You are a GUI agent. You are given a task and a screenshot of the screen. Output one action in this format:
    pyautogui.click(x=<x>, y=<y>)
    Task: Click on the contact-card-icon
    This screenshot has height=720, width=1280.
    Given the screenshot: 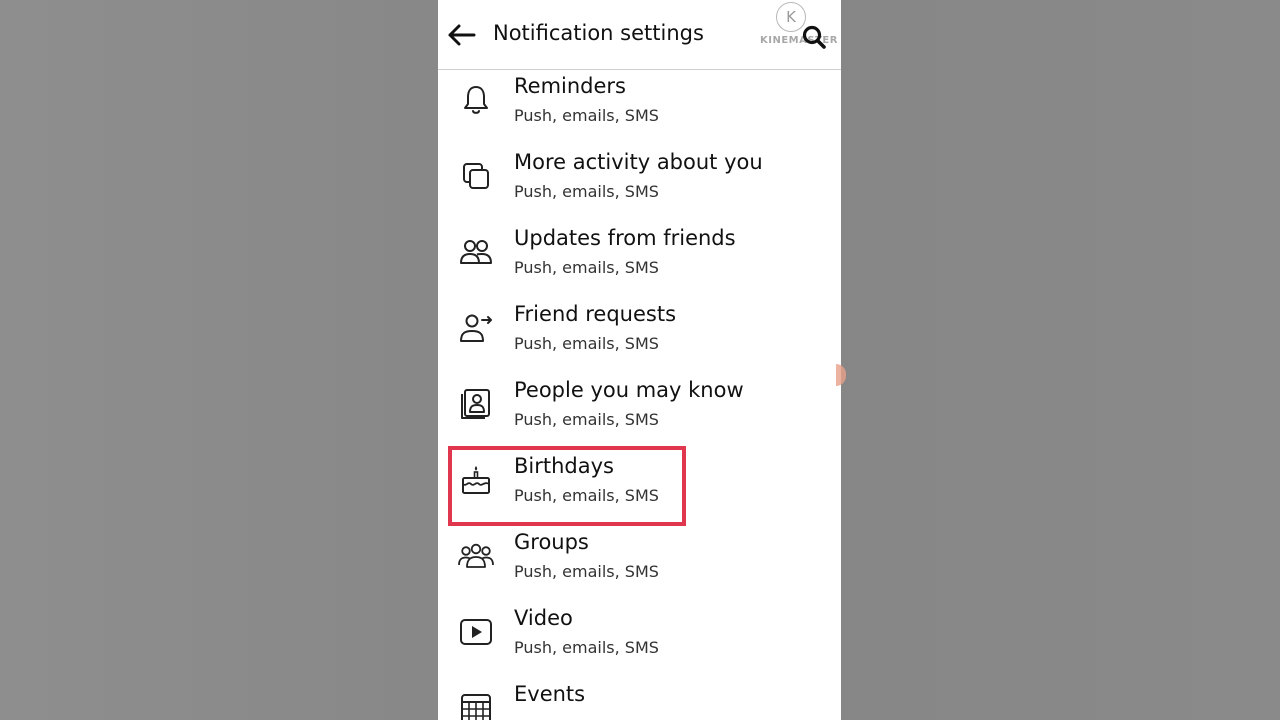 What is the action you would take?
    pyautogui.click(x=476, y=404)
    